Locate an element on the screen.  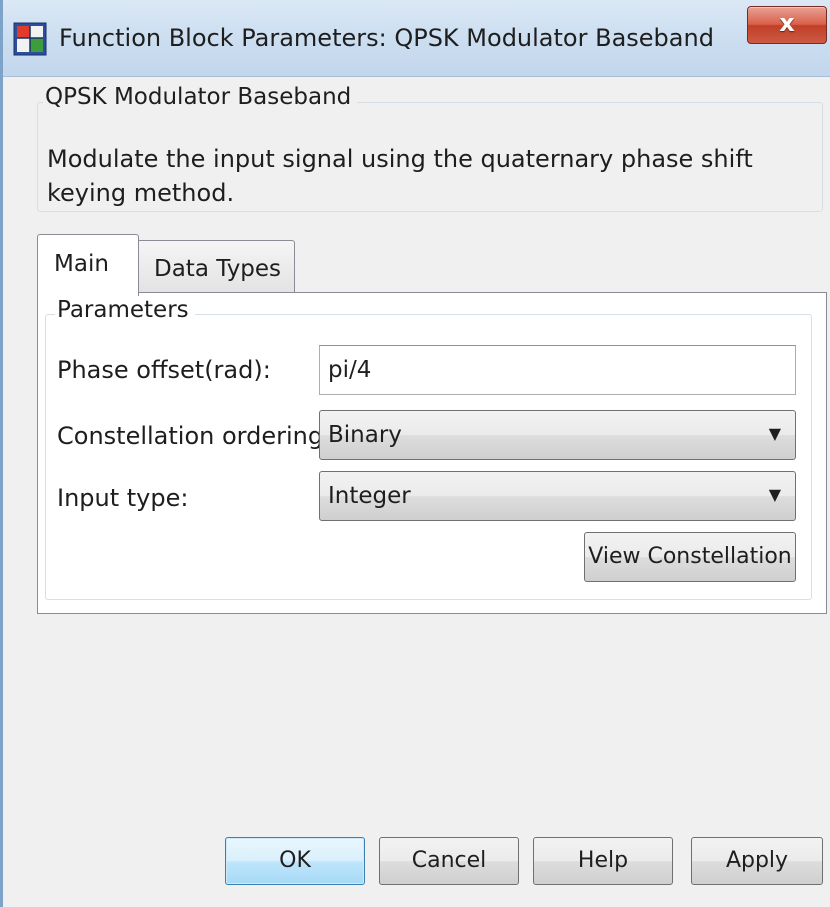
close-icon: x is located at coordinates (787, 23).